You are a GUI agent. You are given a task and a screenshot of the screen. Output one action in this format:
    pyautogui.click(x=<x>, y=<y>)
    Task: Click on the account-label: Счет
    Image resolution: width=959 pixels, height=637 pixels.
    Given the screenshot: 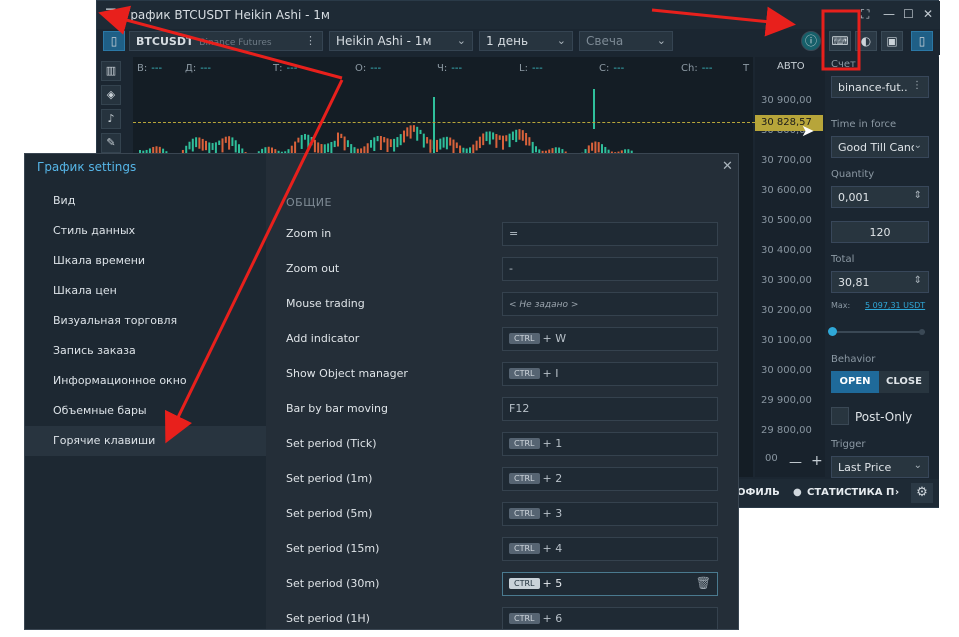 What is the action you would take?
    pyautogui.click(x=843, y=64)
    